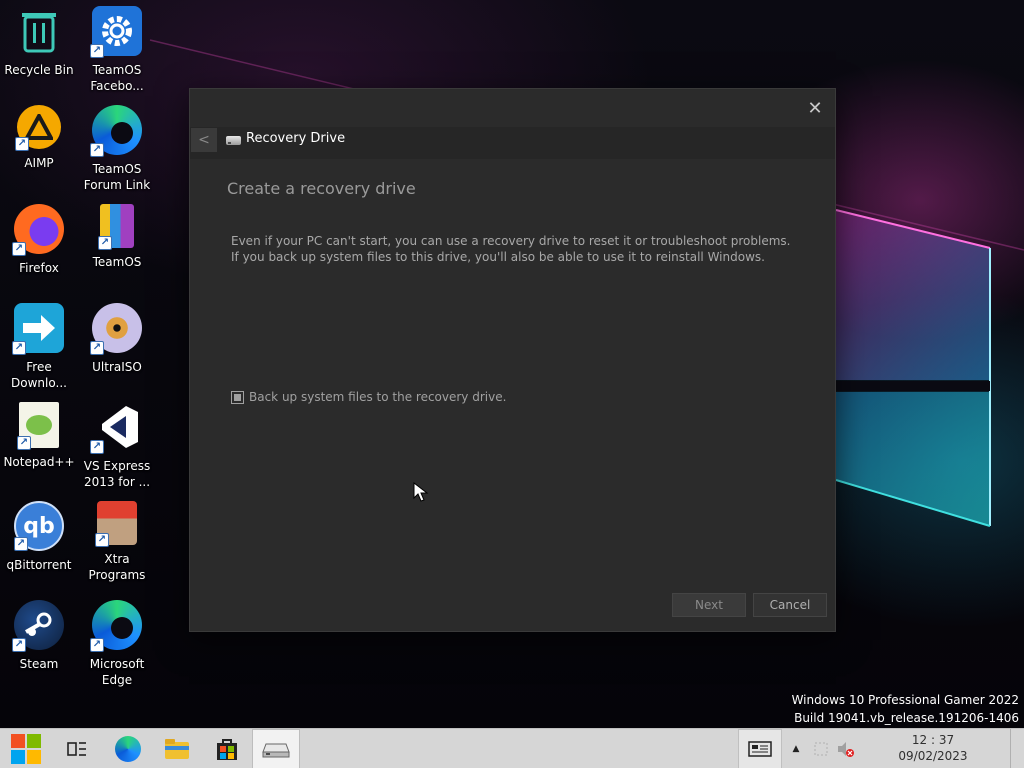  I want to click on checkbox-check-mark, so click(237, 397).